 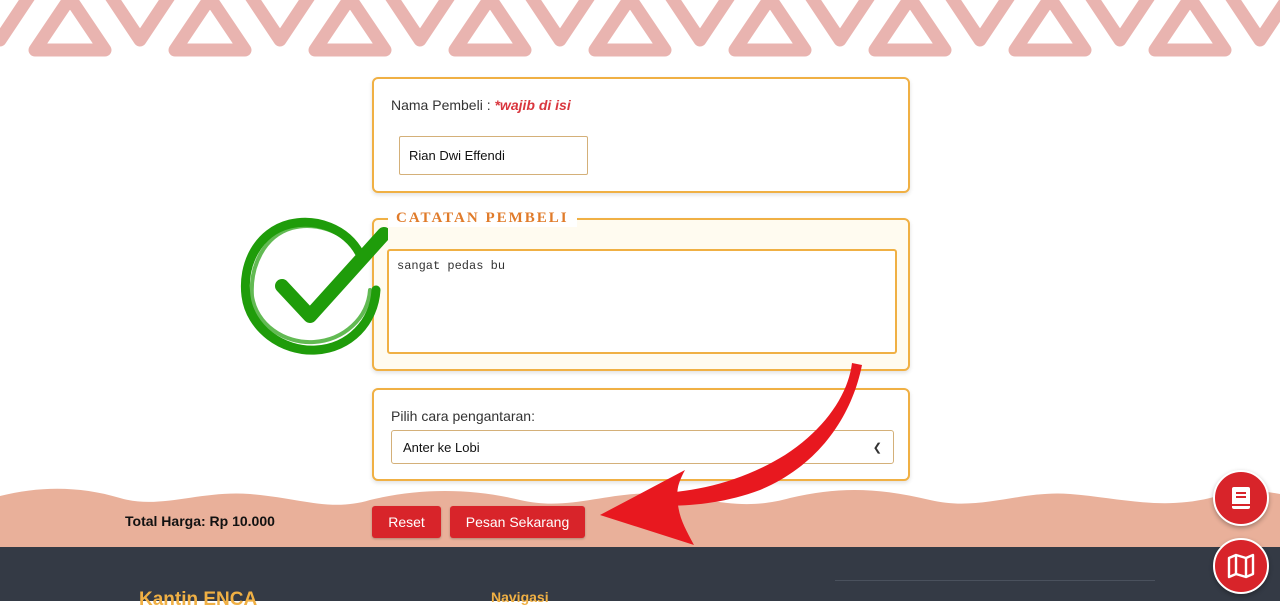 I want to click on buyer-notes-fieldset: CATATAN PEMBELI sangat pedas bu, so click(x=641, y=290).